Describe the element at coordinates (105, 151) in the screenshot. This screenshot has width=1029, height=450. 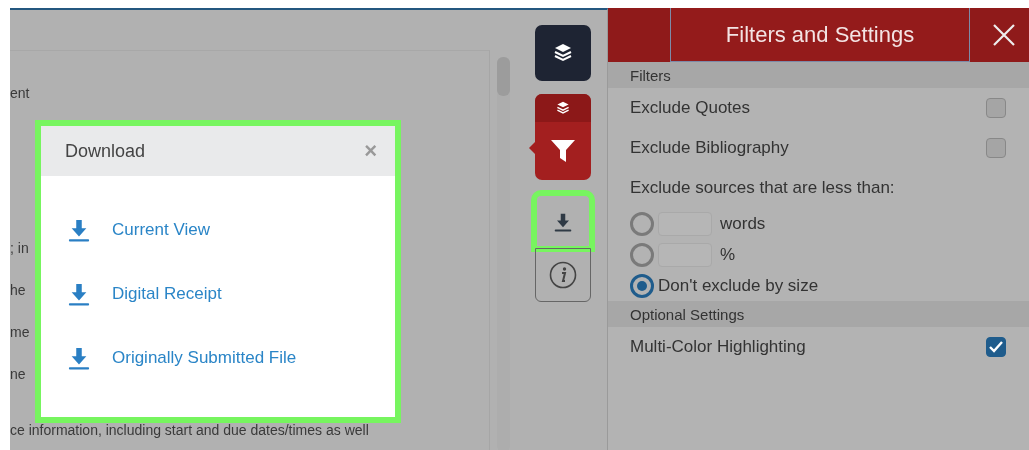
I see `dialog-title: Download` at that location.